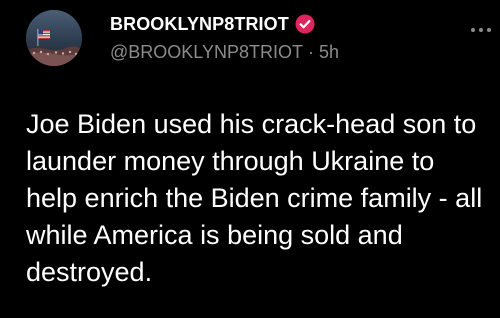 The height and width of the screenshot is (318, 500). Describe the element at coordinates (305, 24) in the screenshot. I see `verified-badge-icon` at that location.